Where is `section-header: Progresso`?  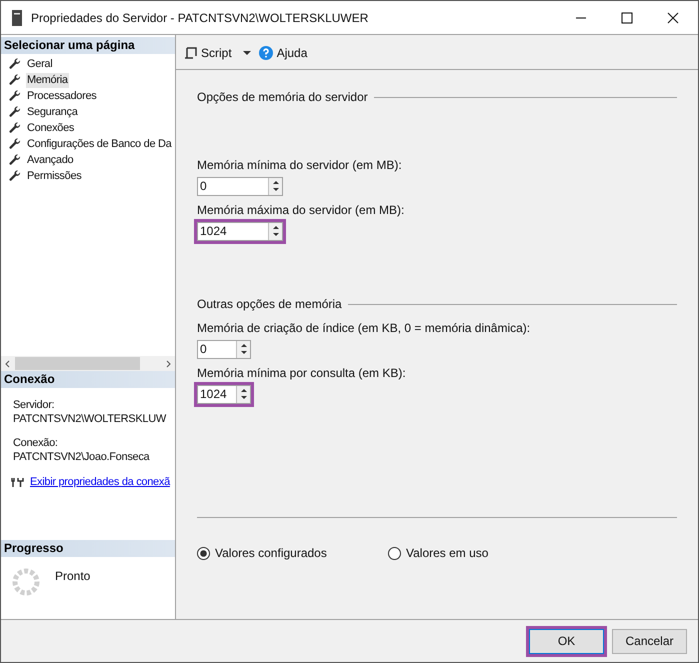
section-header: Progresso is located at coordinates (88, 548).